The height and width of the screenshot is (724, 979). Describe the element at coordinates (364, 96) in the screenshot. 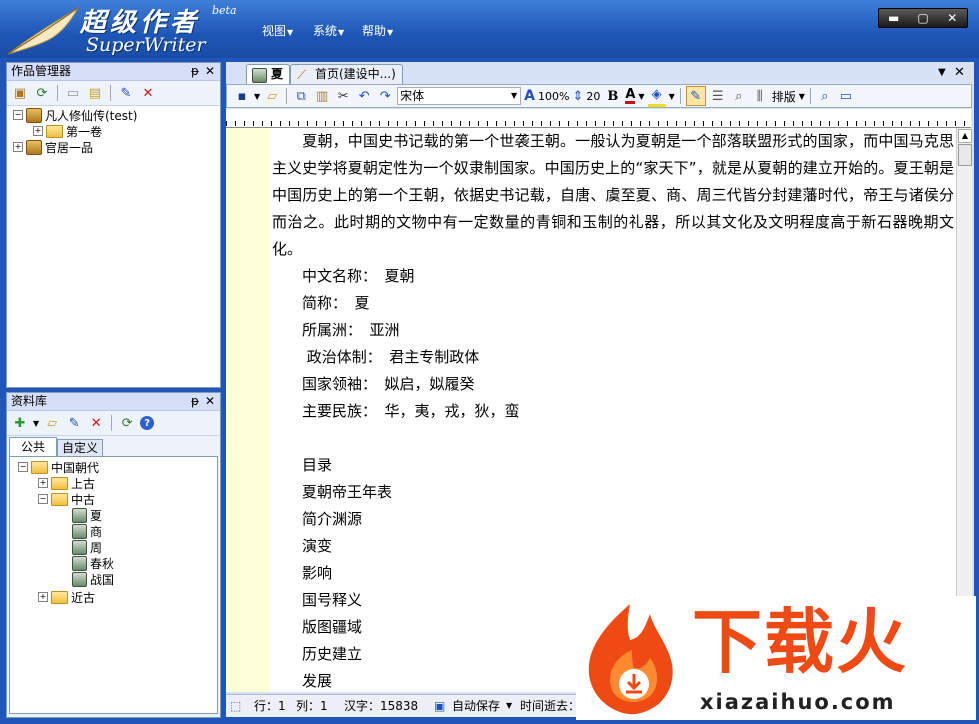

I see `undo-icon: ↶` at that location.